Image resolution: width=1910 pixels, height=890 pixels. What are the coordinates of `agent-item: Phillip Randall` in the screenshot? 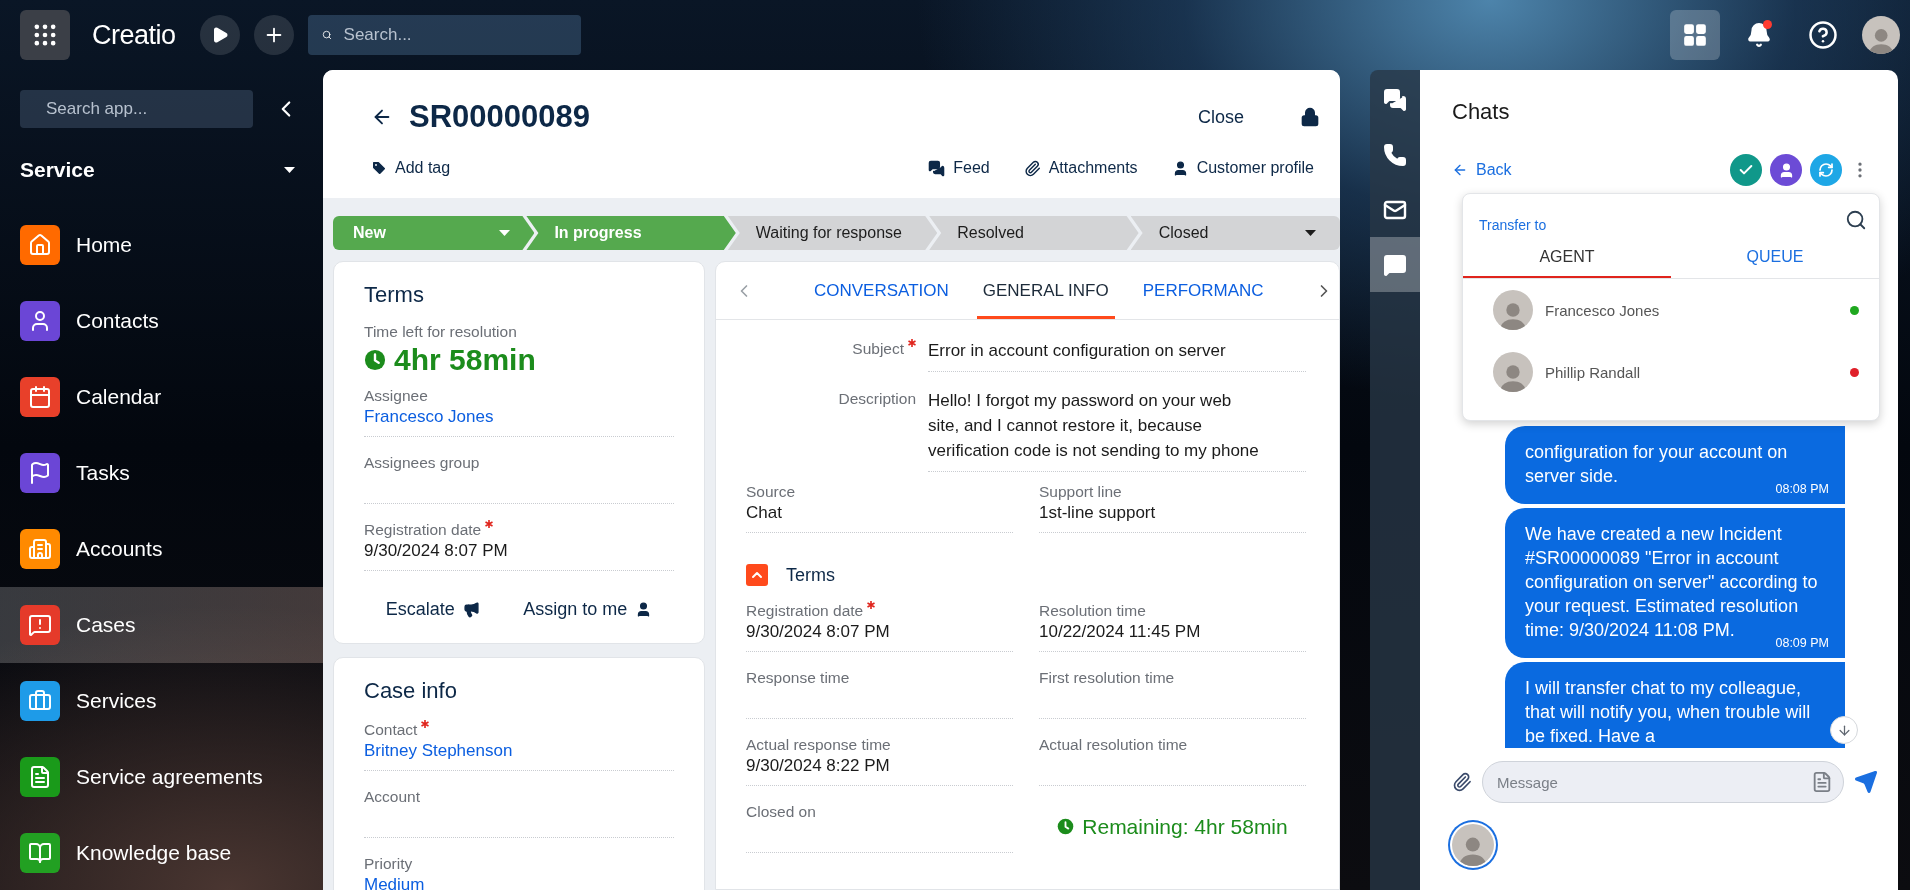 It's located at (1671, 372).